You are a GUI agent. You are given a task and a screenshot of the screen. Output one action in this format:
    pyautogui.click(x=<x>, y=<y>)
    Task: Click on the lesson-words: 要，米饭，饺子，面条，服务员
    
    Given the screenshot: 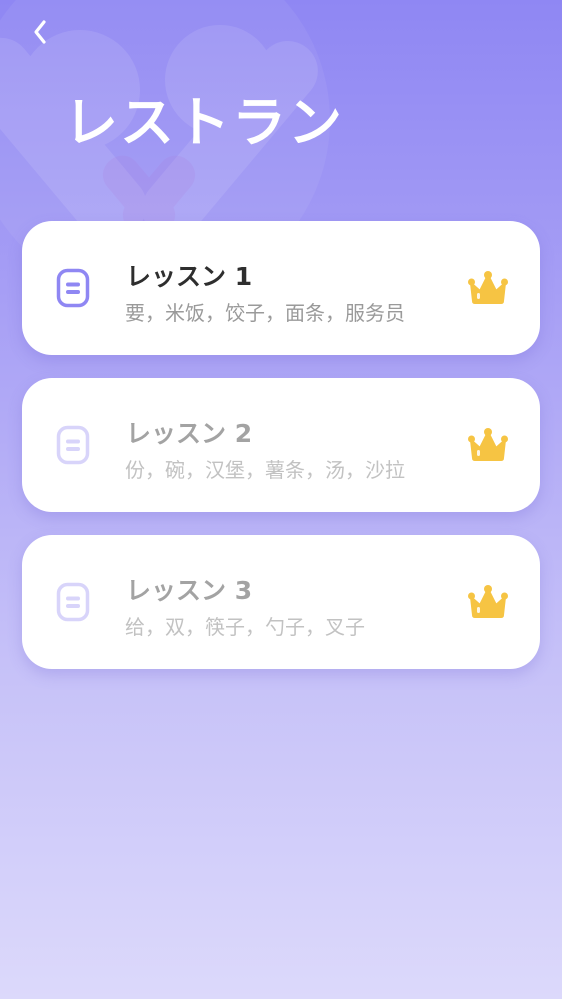 What is the action you would take?
    pyautogui.click(x=265, y=313)
    